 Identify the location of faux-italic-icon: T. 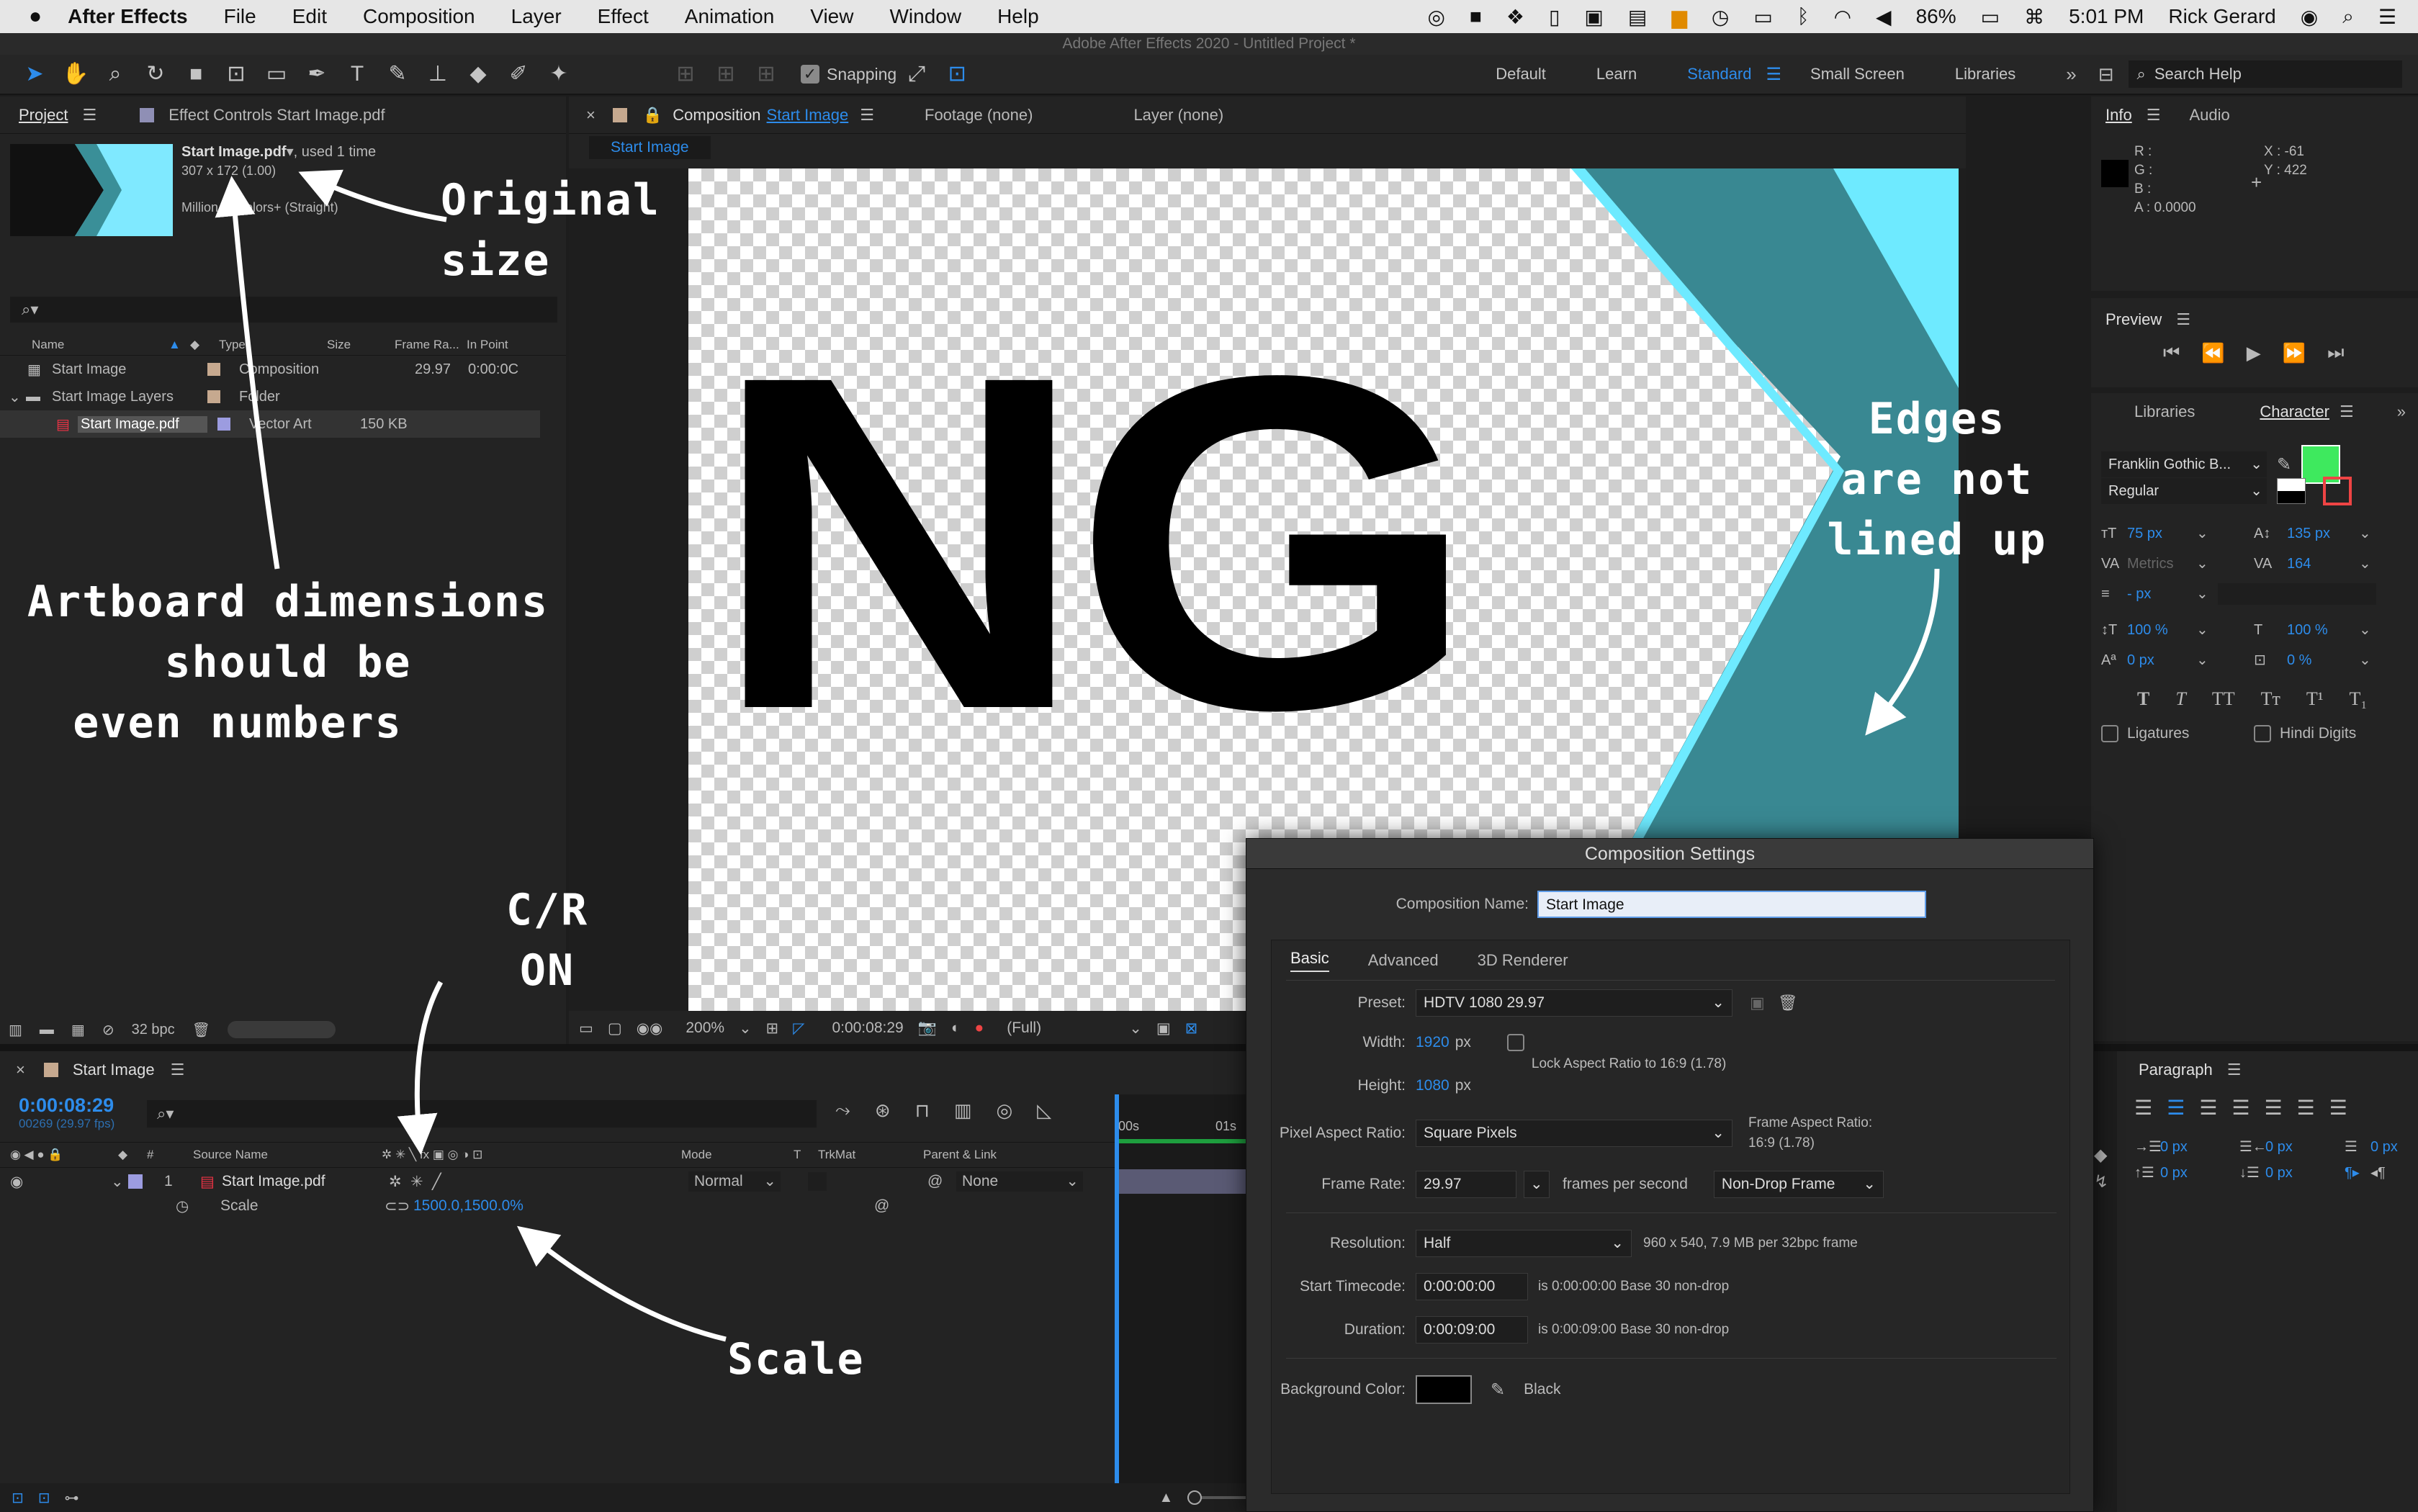
(2180, 699).